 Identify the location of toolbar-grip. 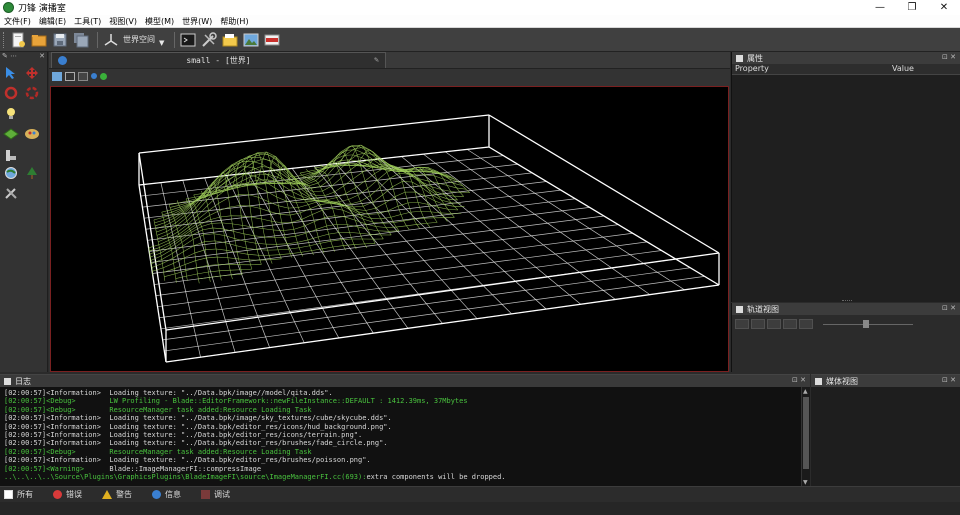
(4, 39).